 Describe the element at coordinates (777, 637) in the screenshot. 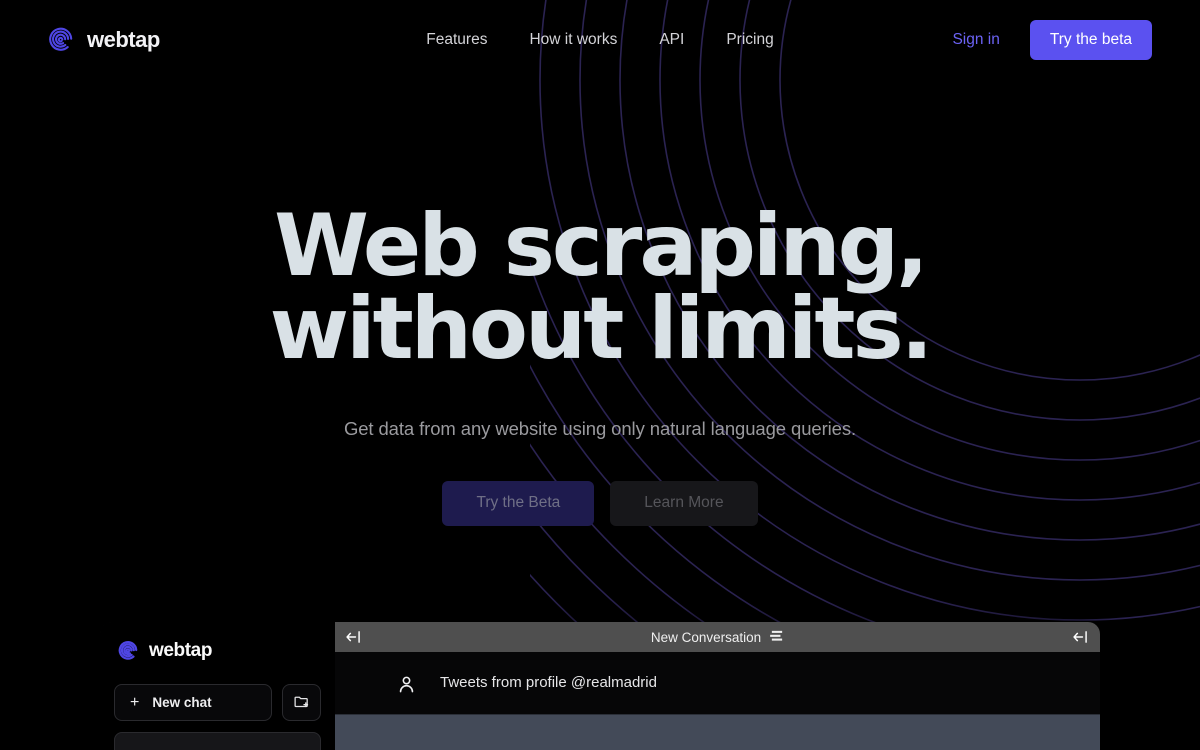

I see `list-lines-icon` at that location.